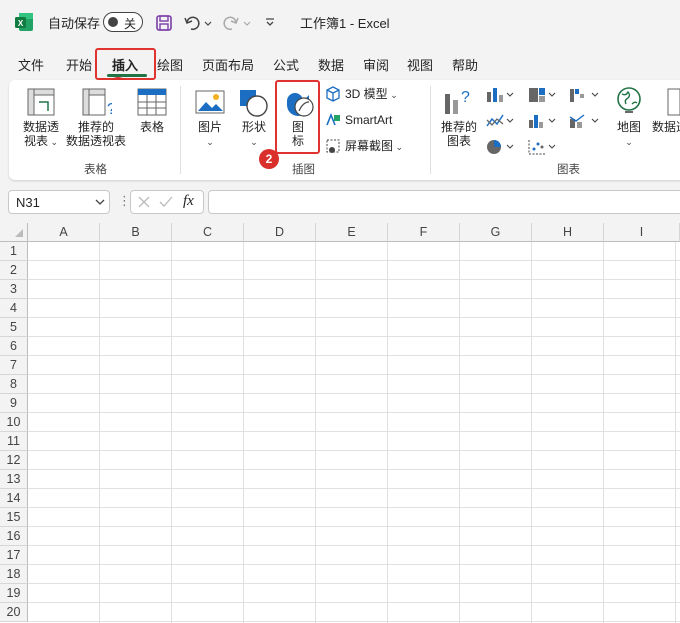  What do you see at coordinates (41, 102) in the screenshot?
I see `pivot-table-icon` at bounding box center [41, 102].